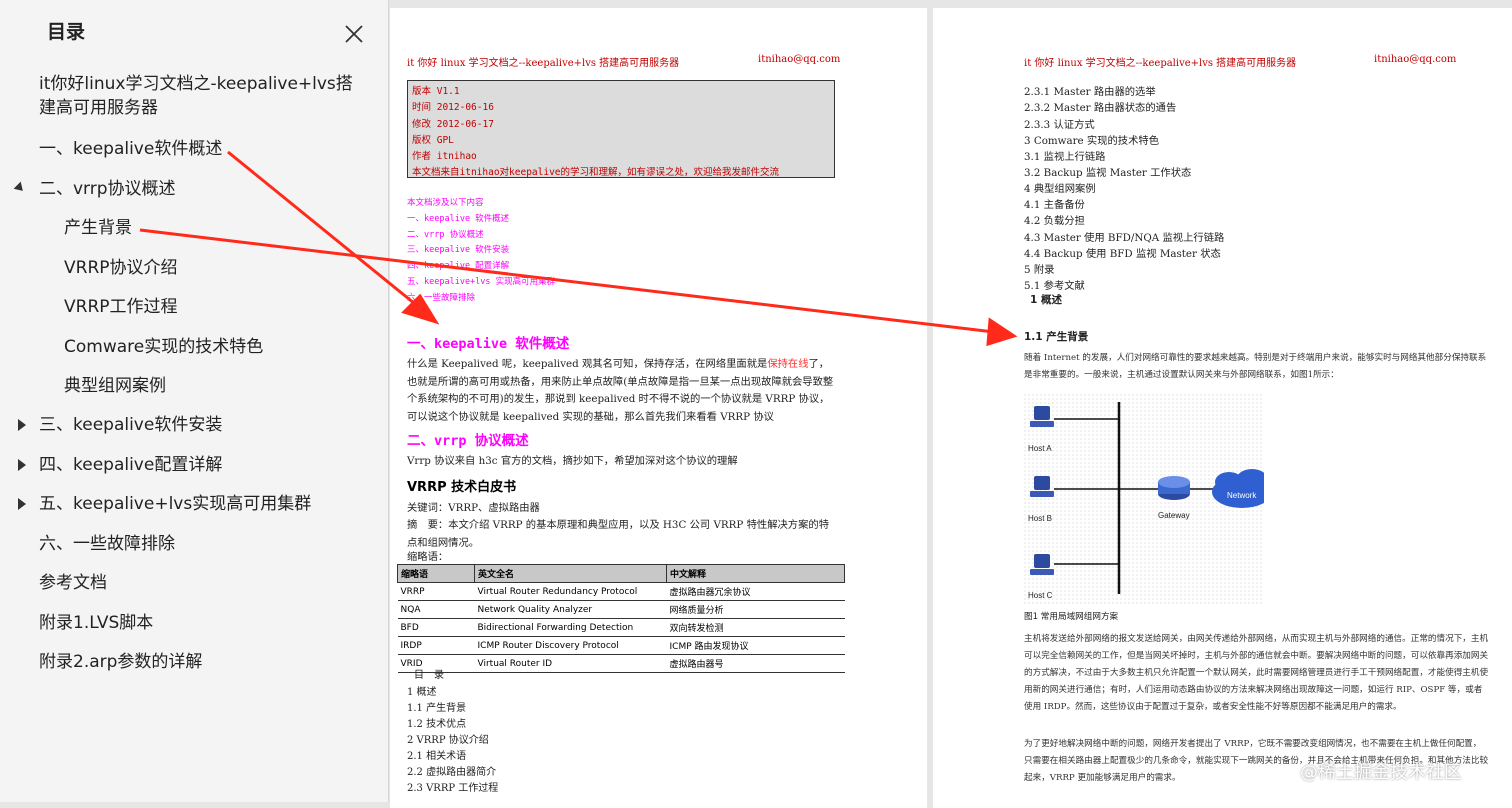  What do you see at coordinates (1381, 772) in the screenshot?
I see `watermark: @稀土掘金技术社区` at bounding box center [1381, 772].